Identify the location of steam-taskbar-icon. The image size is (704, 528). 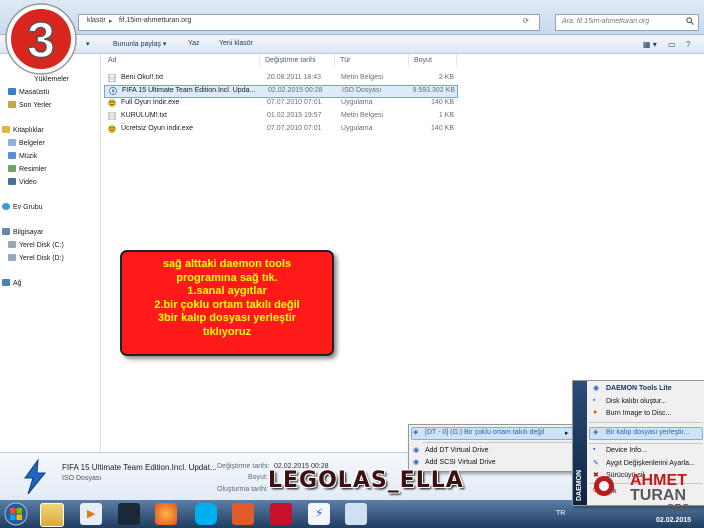
(129, 514).